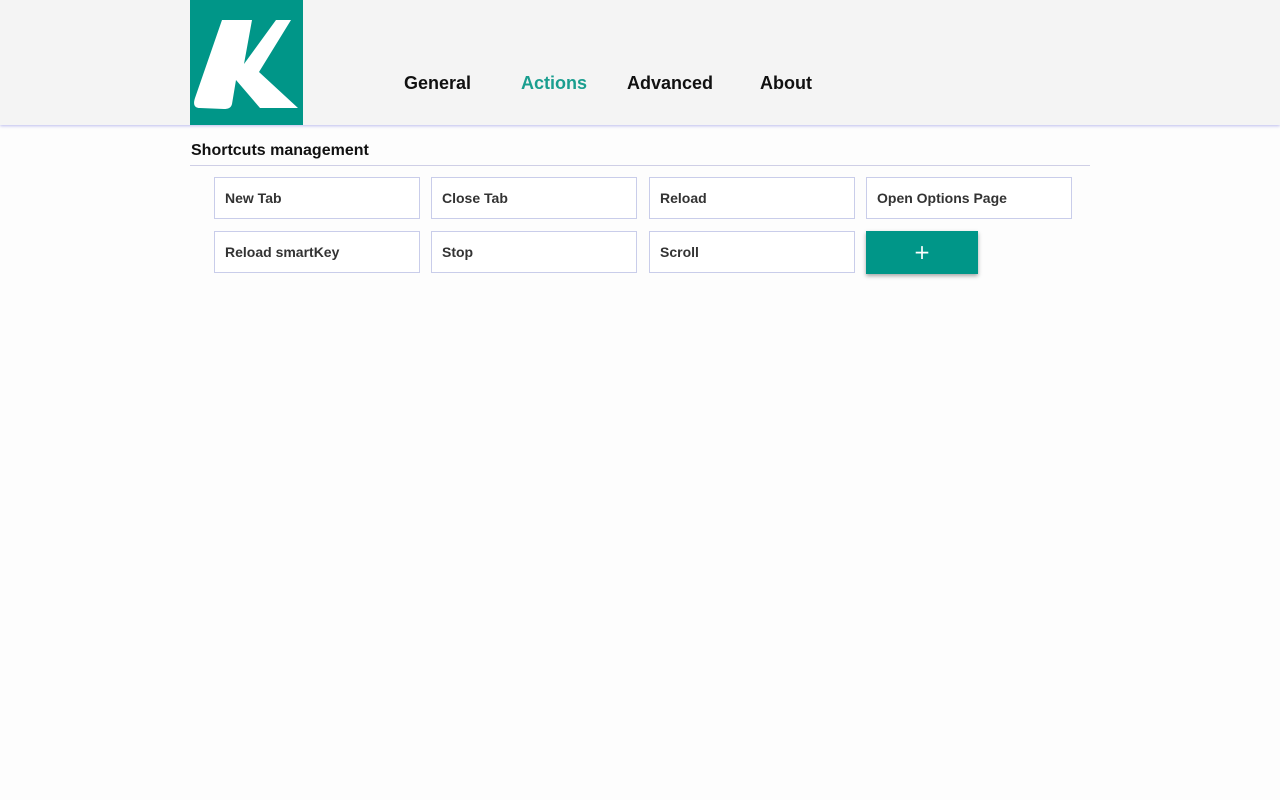  Describe the element at coordinates (752, 252) in the screenshot. I see `shortcut-scroll: Scroll` at that location.